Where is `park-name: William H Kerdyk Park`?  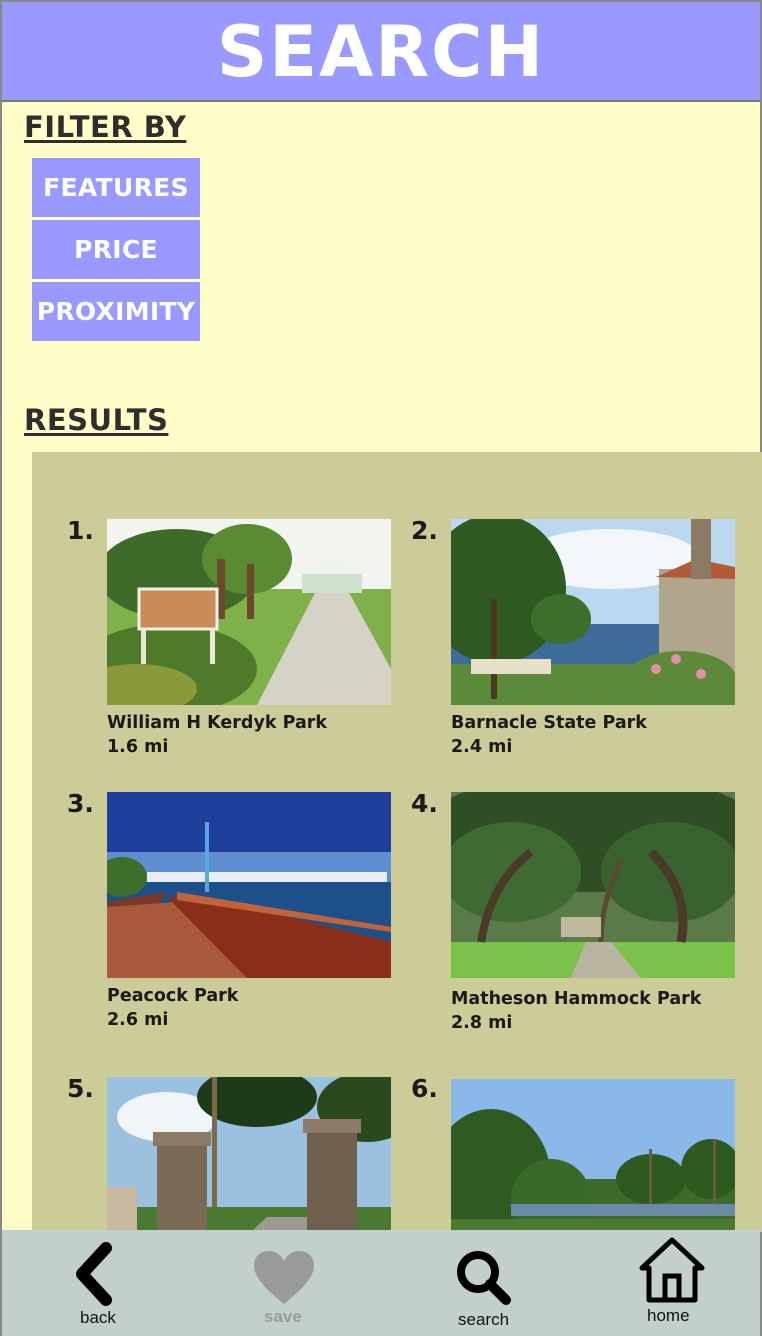
park-name: William H Kerdyk Park is located at coordinates (217, 723).